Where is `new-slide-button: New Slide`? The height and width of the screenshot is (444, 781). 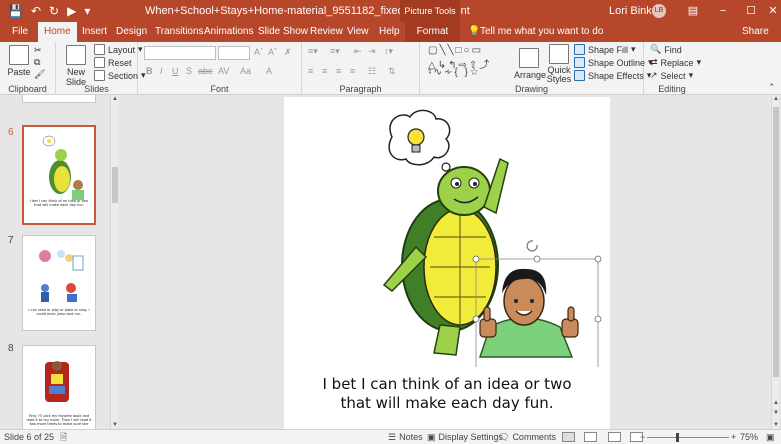
new-slide-button: New Slide is located at coordinates (76, 66).